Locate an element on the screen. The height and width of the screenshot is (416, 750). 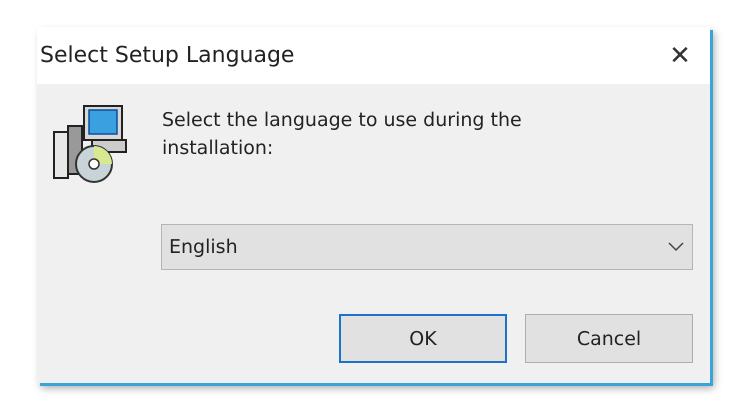
language-dropdown: English is located at coordinates (427, 247).